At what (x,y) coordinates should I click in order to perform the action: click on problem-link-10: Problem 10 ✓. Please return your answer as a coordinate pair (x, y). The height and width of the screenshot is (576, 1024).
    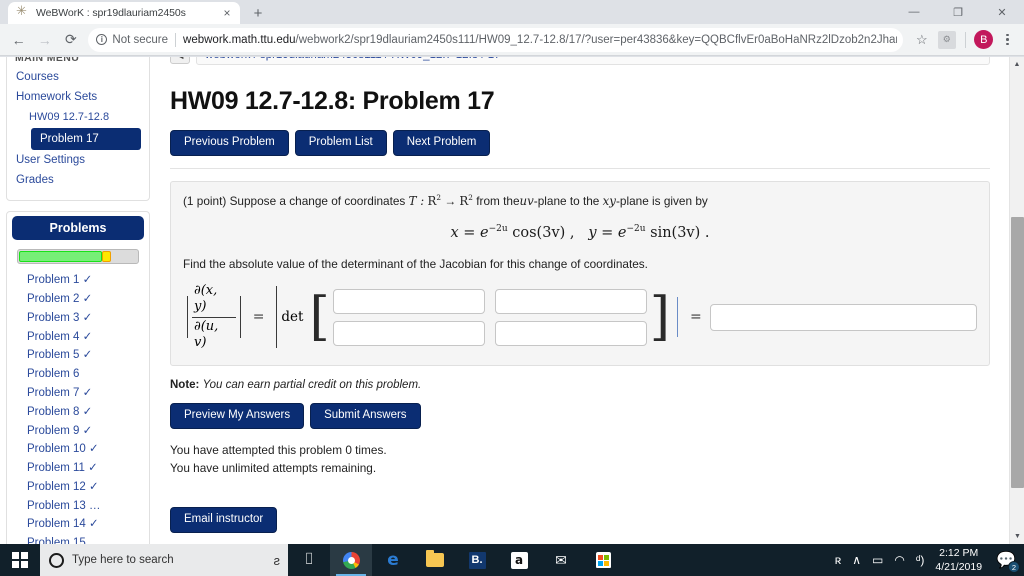
    Looking at the image, I should click on (78, 450).